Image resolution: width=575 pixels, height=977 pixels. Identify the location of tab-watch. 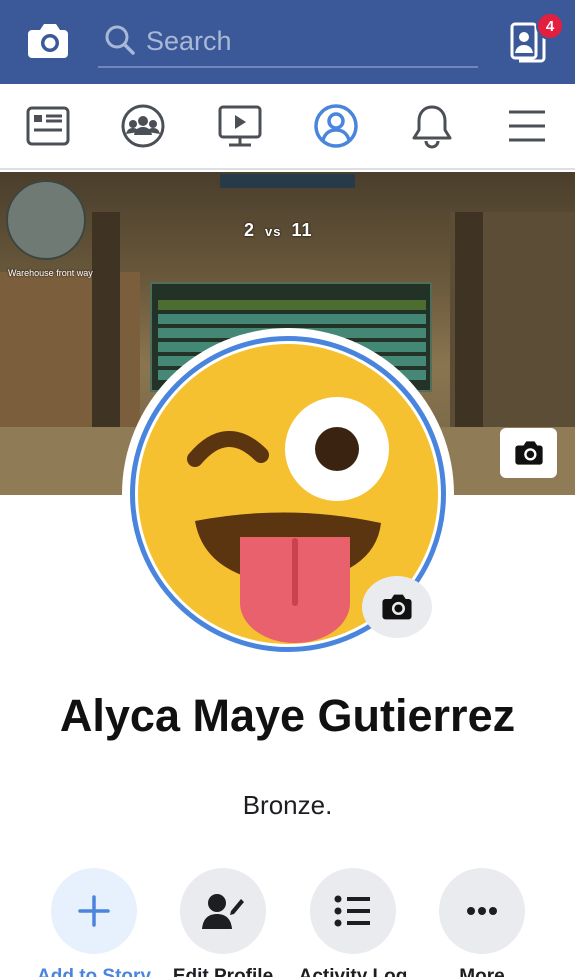
(240, 126).